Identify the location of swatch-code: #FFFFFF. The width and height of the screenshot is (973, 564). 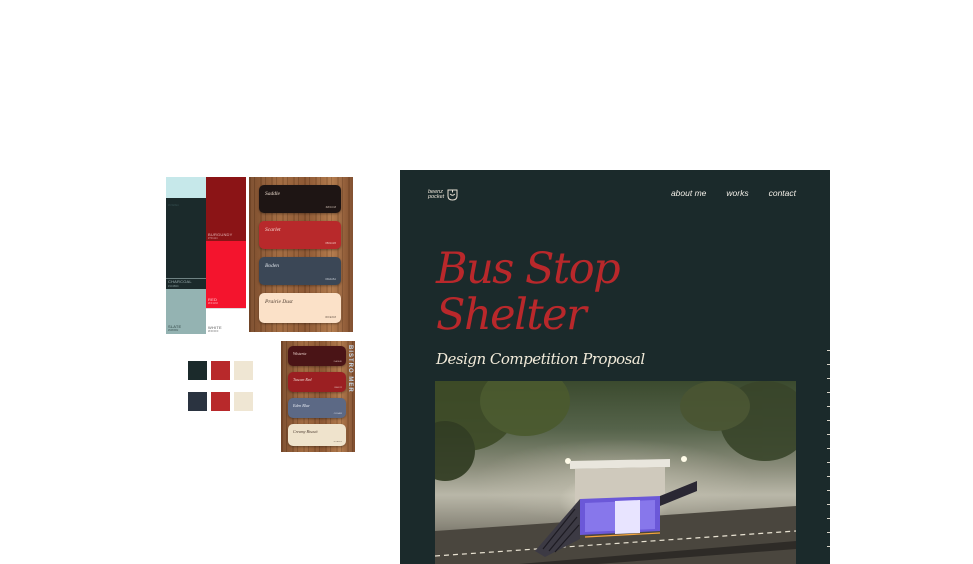
(213, 331).